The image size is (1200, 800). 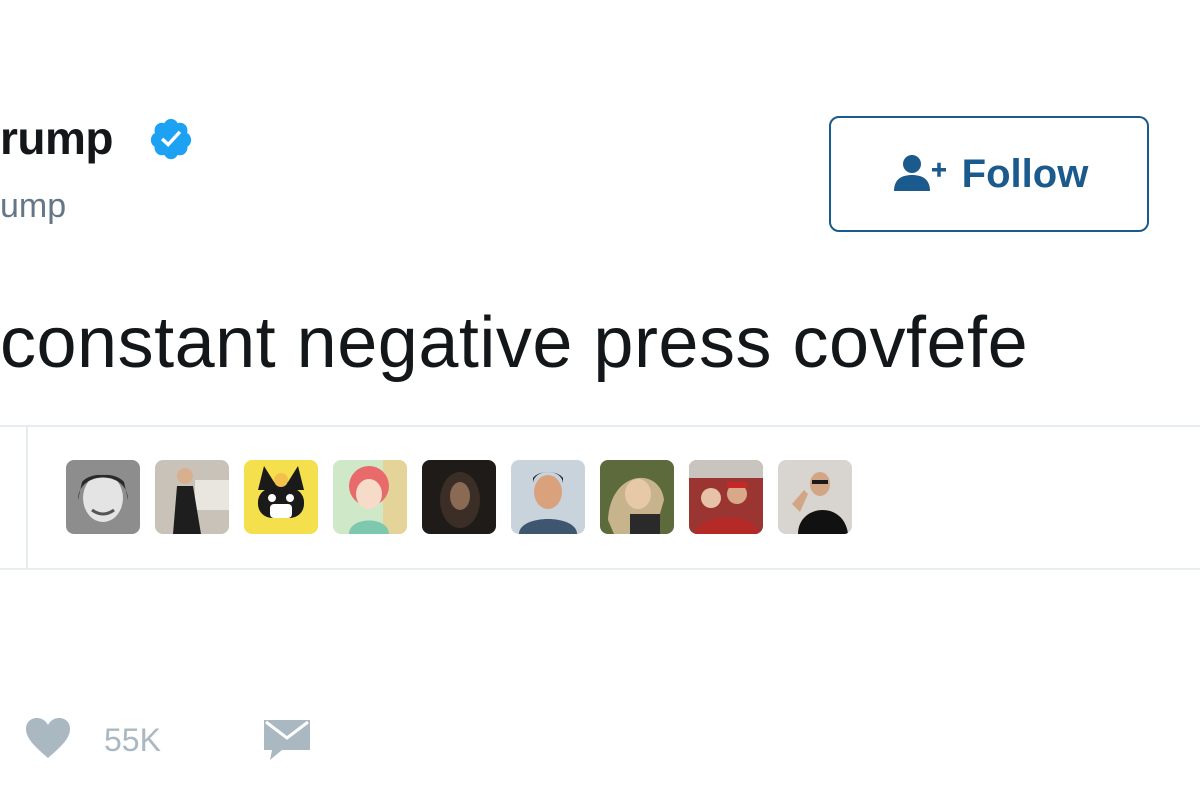 I want to click on verified-badge-icon, so click(x=171, y=139).